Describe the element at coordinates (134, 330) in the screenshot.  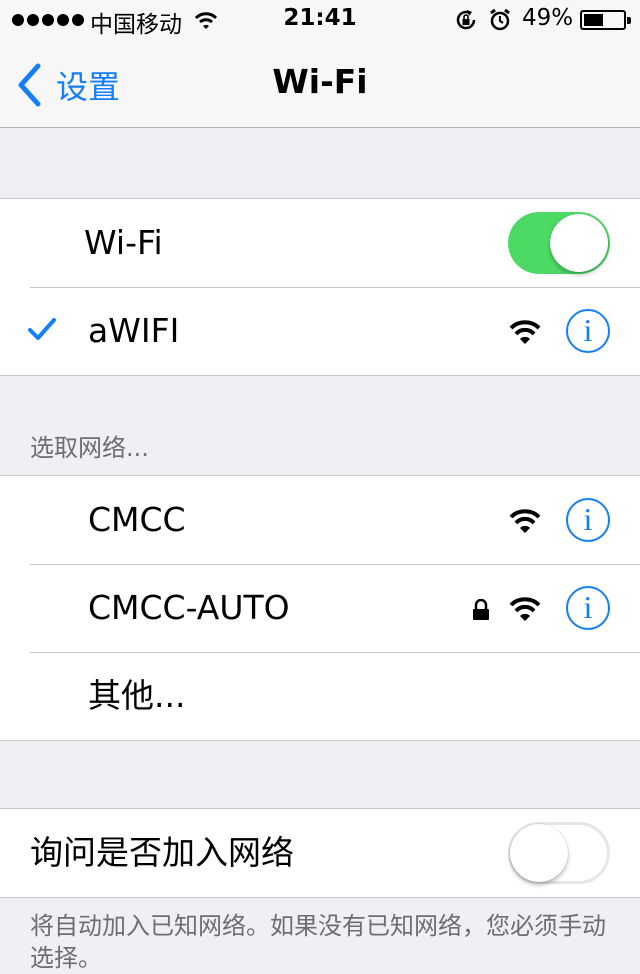
I see `network-name: aWIFI` at that location.